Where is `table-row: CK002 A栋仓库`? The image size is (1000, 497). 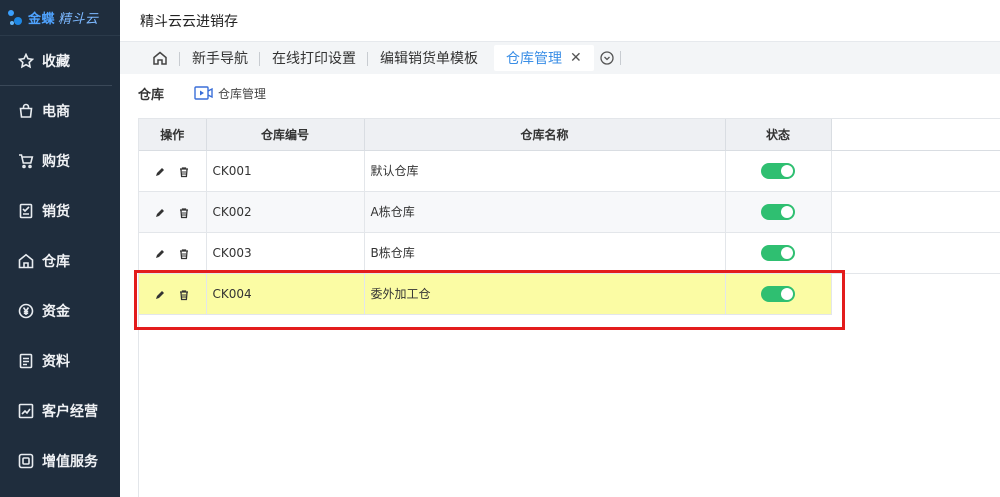 table-row: CK002 A栋仓库 is located at coordinates (569, 212).